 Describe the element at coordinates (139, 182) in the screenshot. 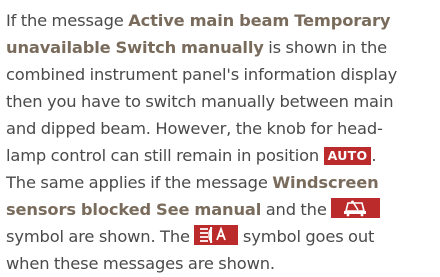

I see `text-segment: The same applies if the message` at that location.